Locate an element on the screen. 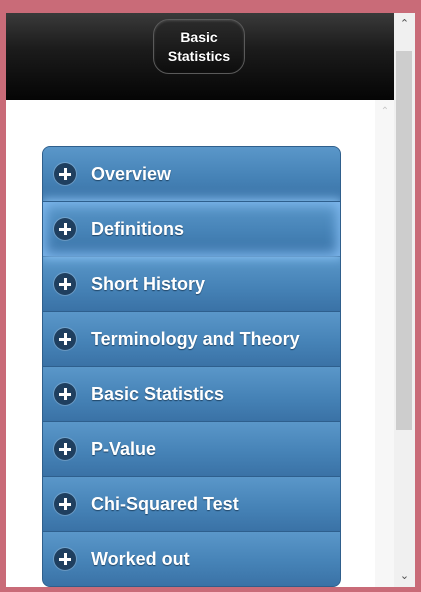 The height and width of the screenshot is (592, 421). menu-item-label: Worked out is located at coordinates (140, 558).